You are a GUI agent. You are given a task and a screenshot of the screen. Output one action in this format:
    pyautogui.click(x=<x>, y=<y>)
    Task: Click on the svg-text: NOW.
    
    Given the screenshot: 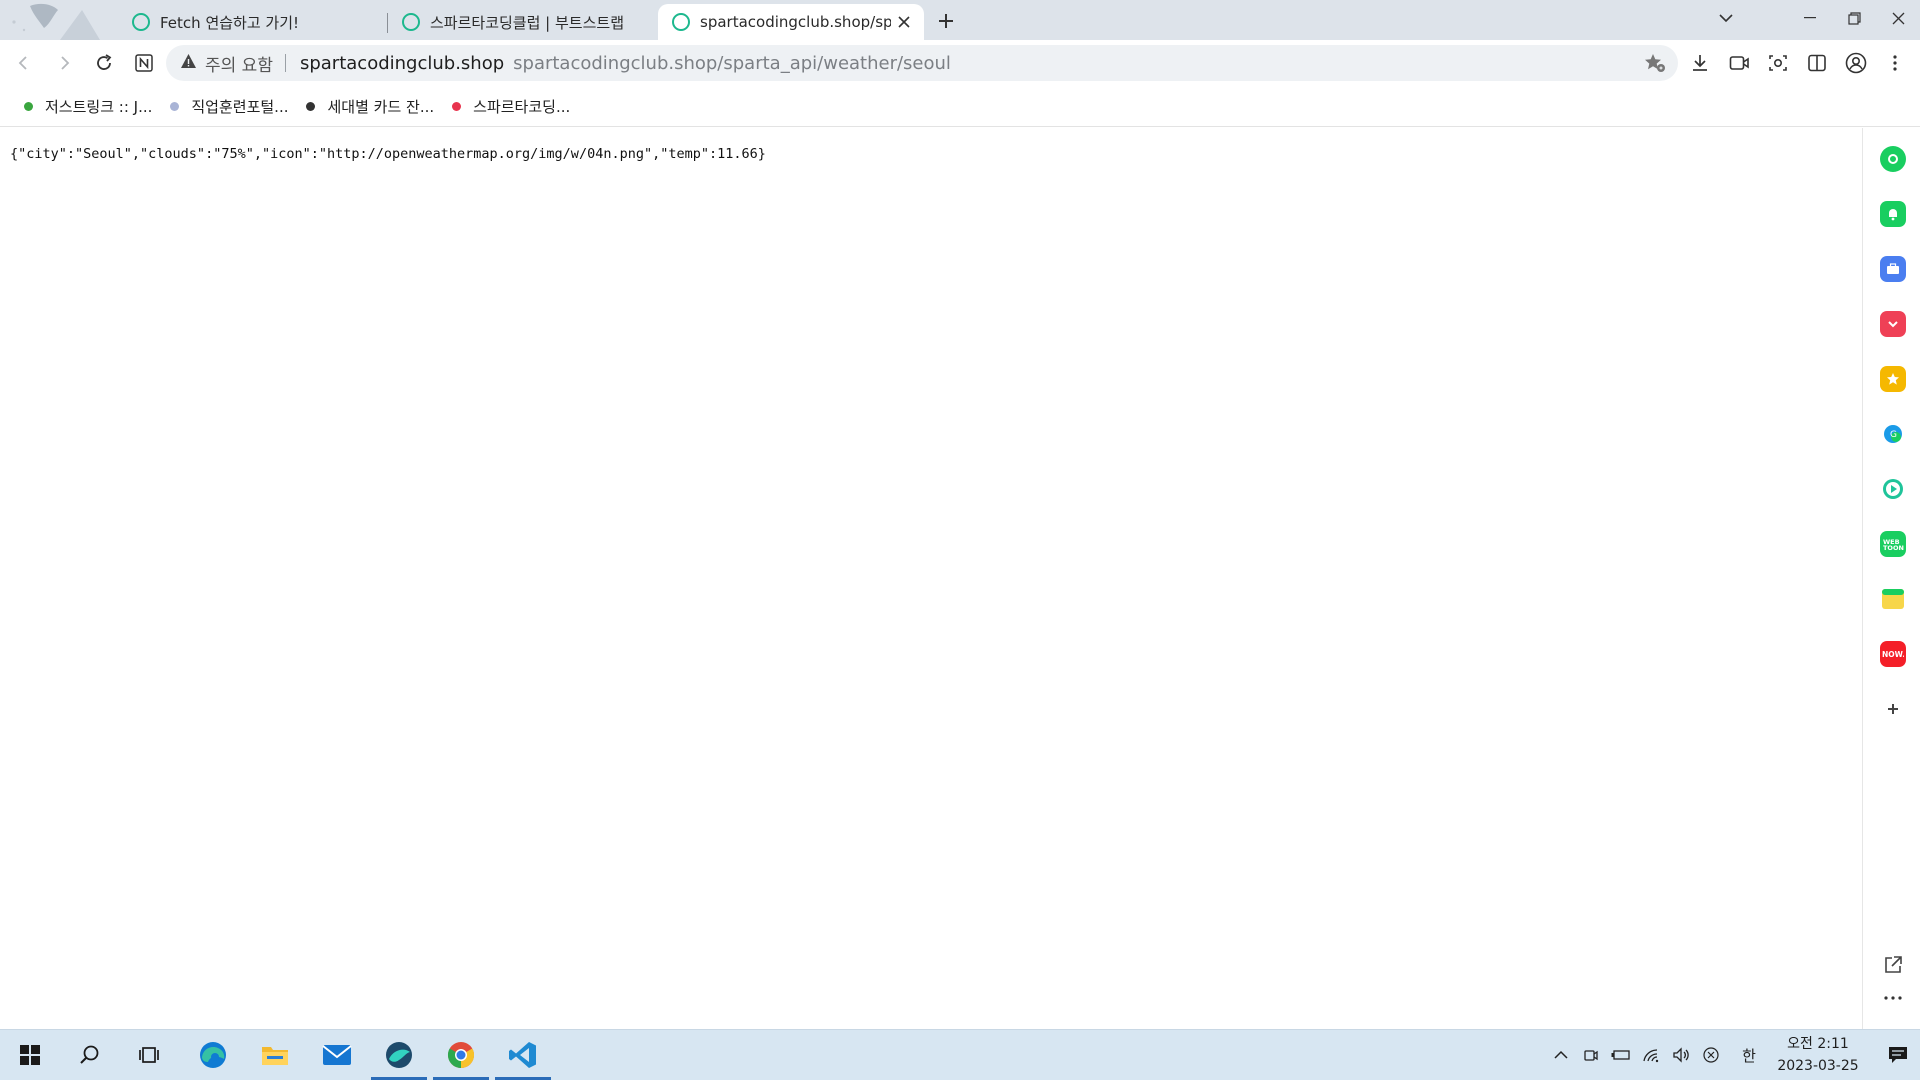 What is the action you would take?
    pyautogui.click(x=1893, y=654)
    